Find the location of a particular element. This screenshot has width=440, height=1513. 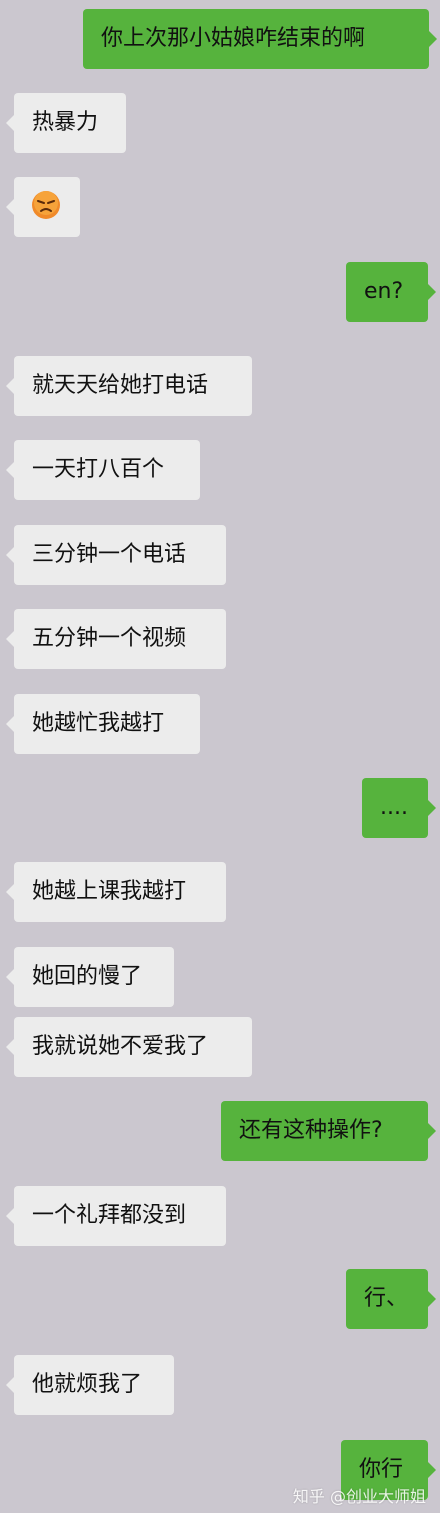

message-bubble-received: 一个礼拜都没到 is located at coordinates (116, 1216).